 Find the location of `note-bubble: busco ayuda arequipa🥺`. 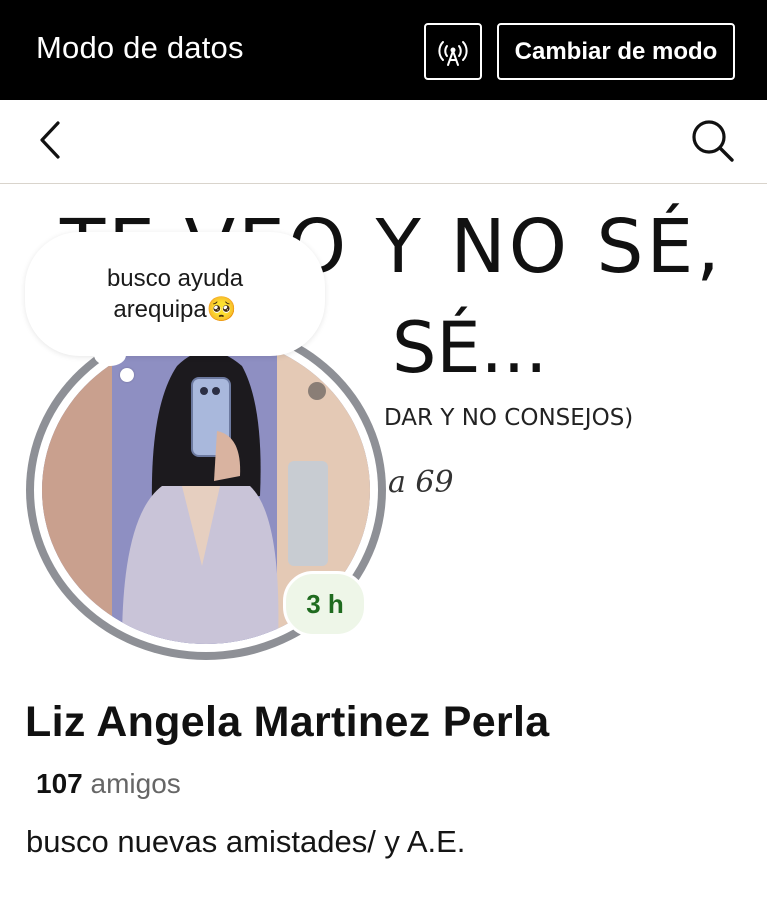

note-bubble: busco ayuda arequipa🥺 is located at coordinates (175, 294).